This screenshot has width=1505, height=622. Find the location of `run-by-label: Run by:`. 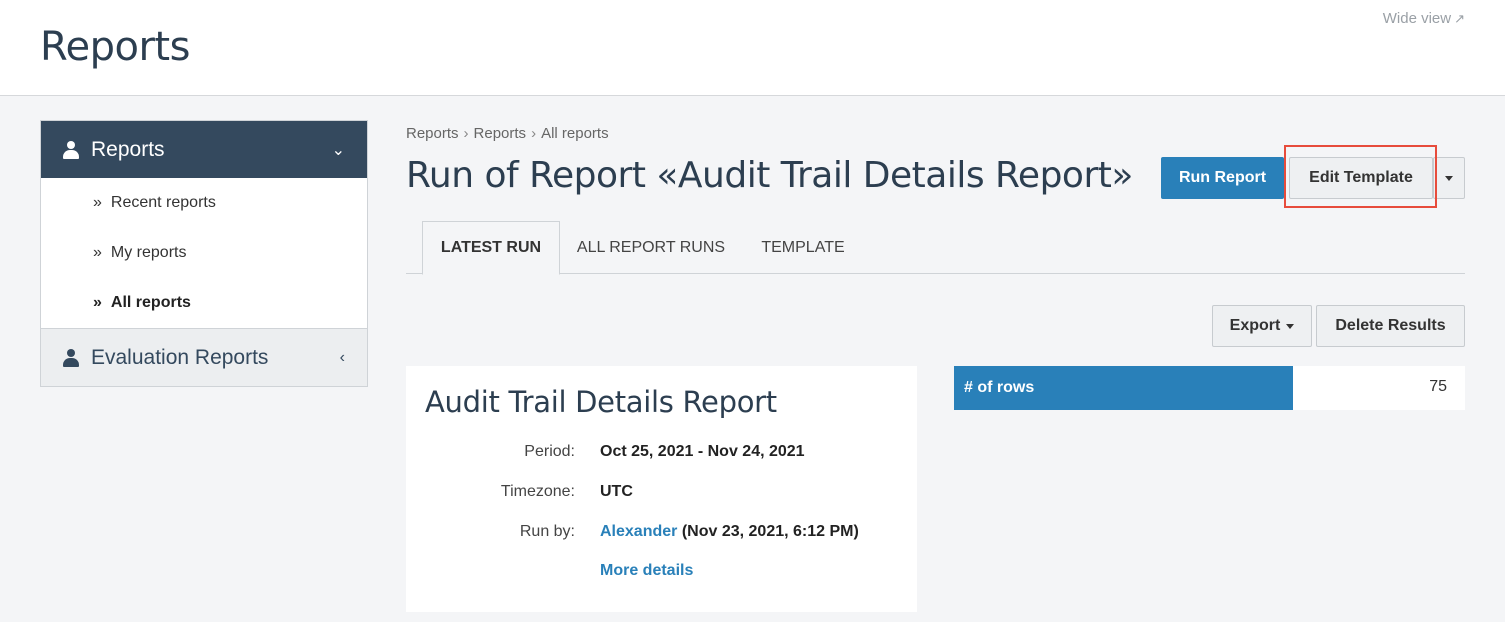

run-by-label: Run by: is located at coordinates (547, 531).